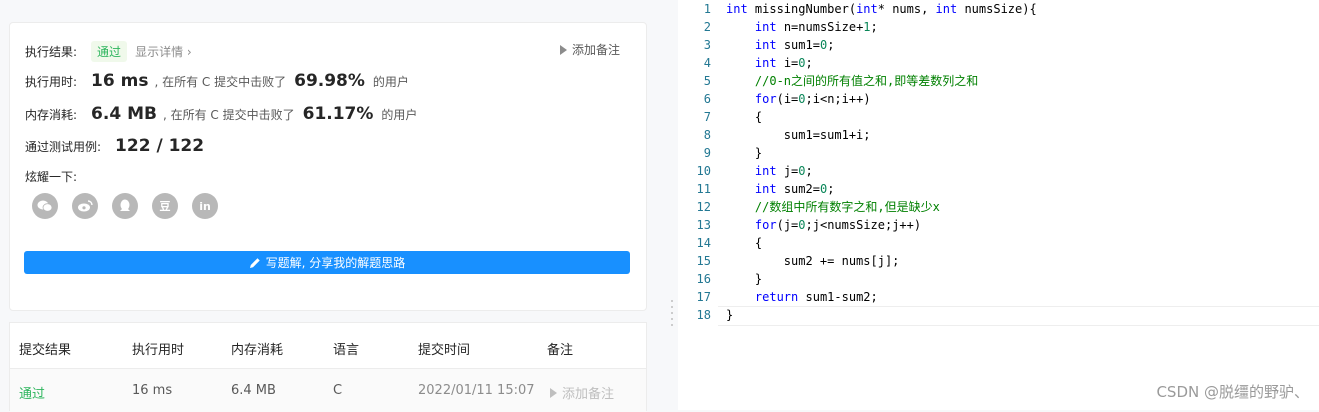 This screenshot has height=412, width=1319. Describe the element at coordinates (703, 189) in the screenshot. I see `line-number: 11` at that location.